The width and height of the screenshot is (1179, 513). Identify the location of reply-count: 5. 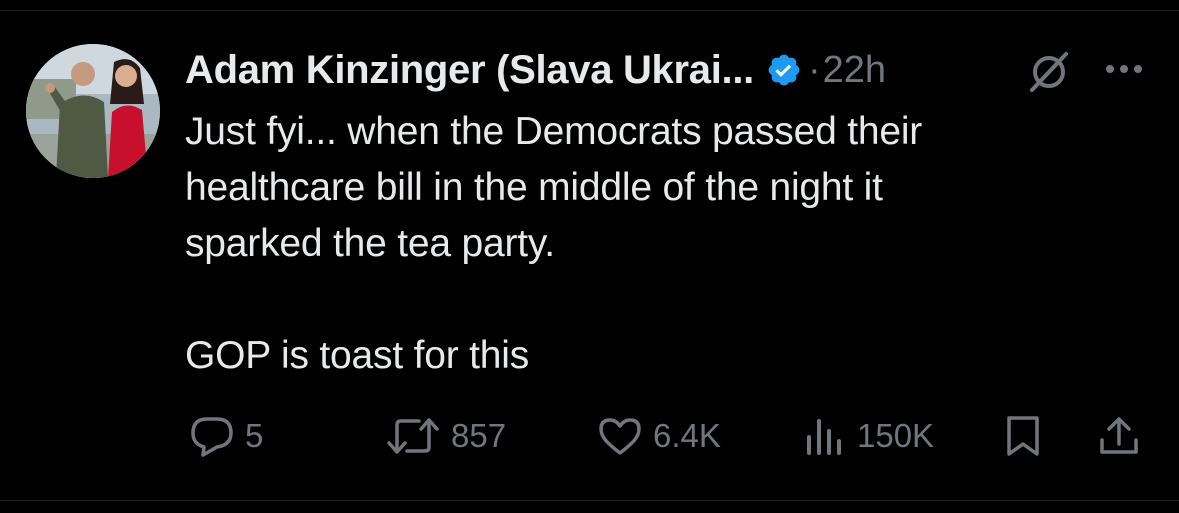
(254, 435).